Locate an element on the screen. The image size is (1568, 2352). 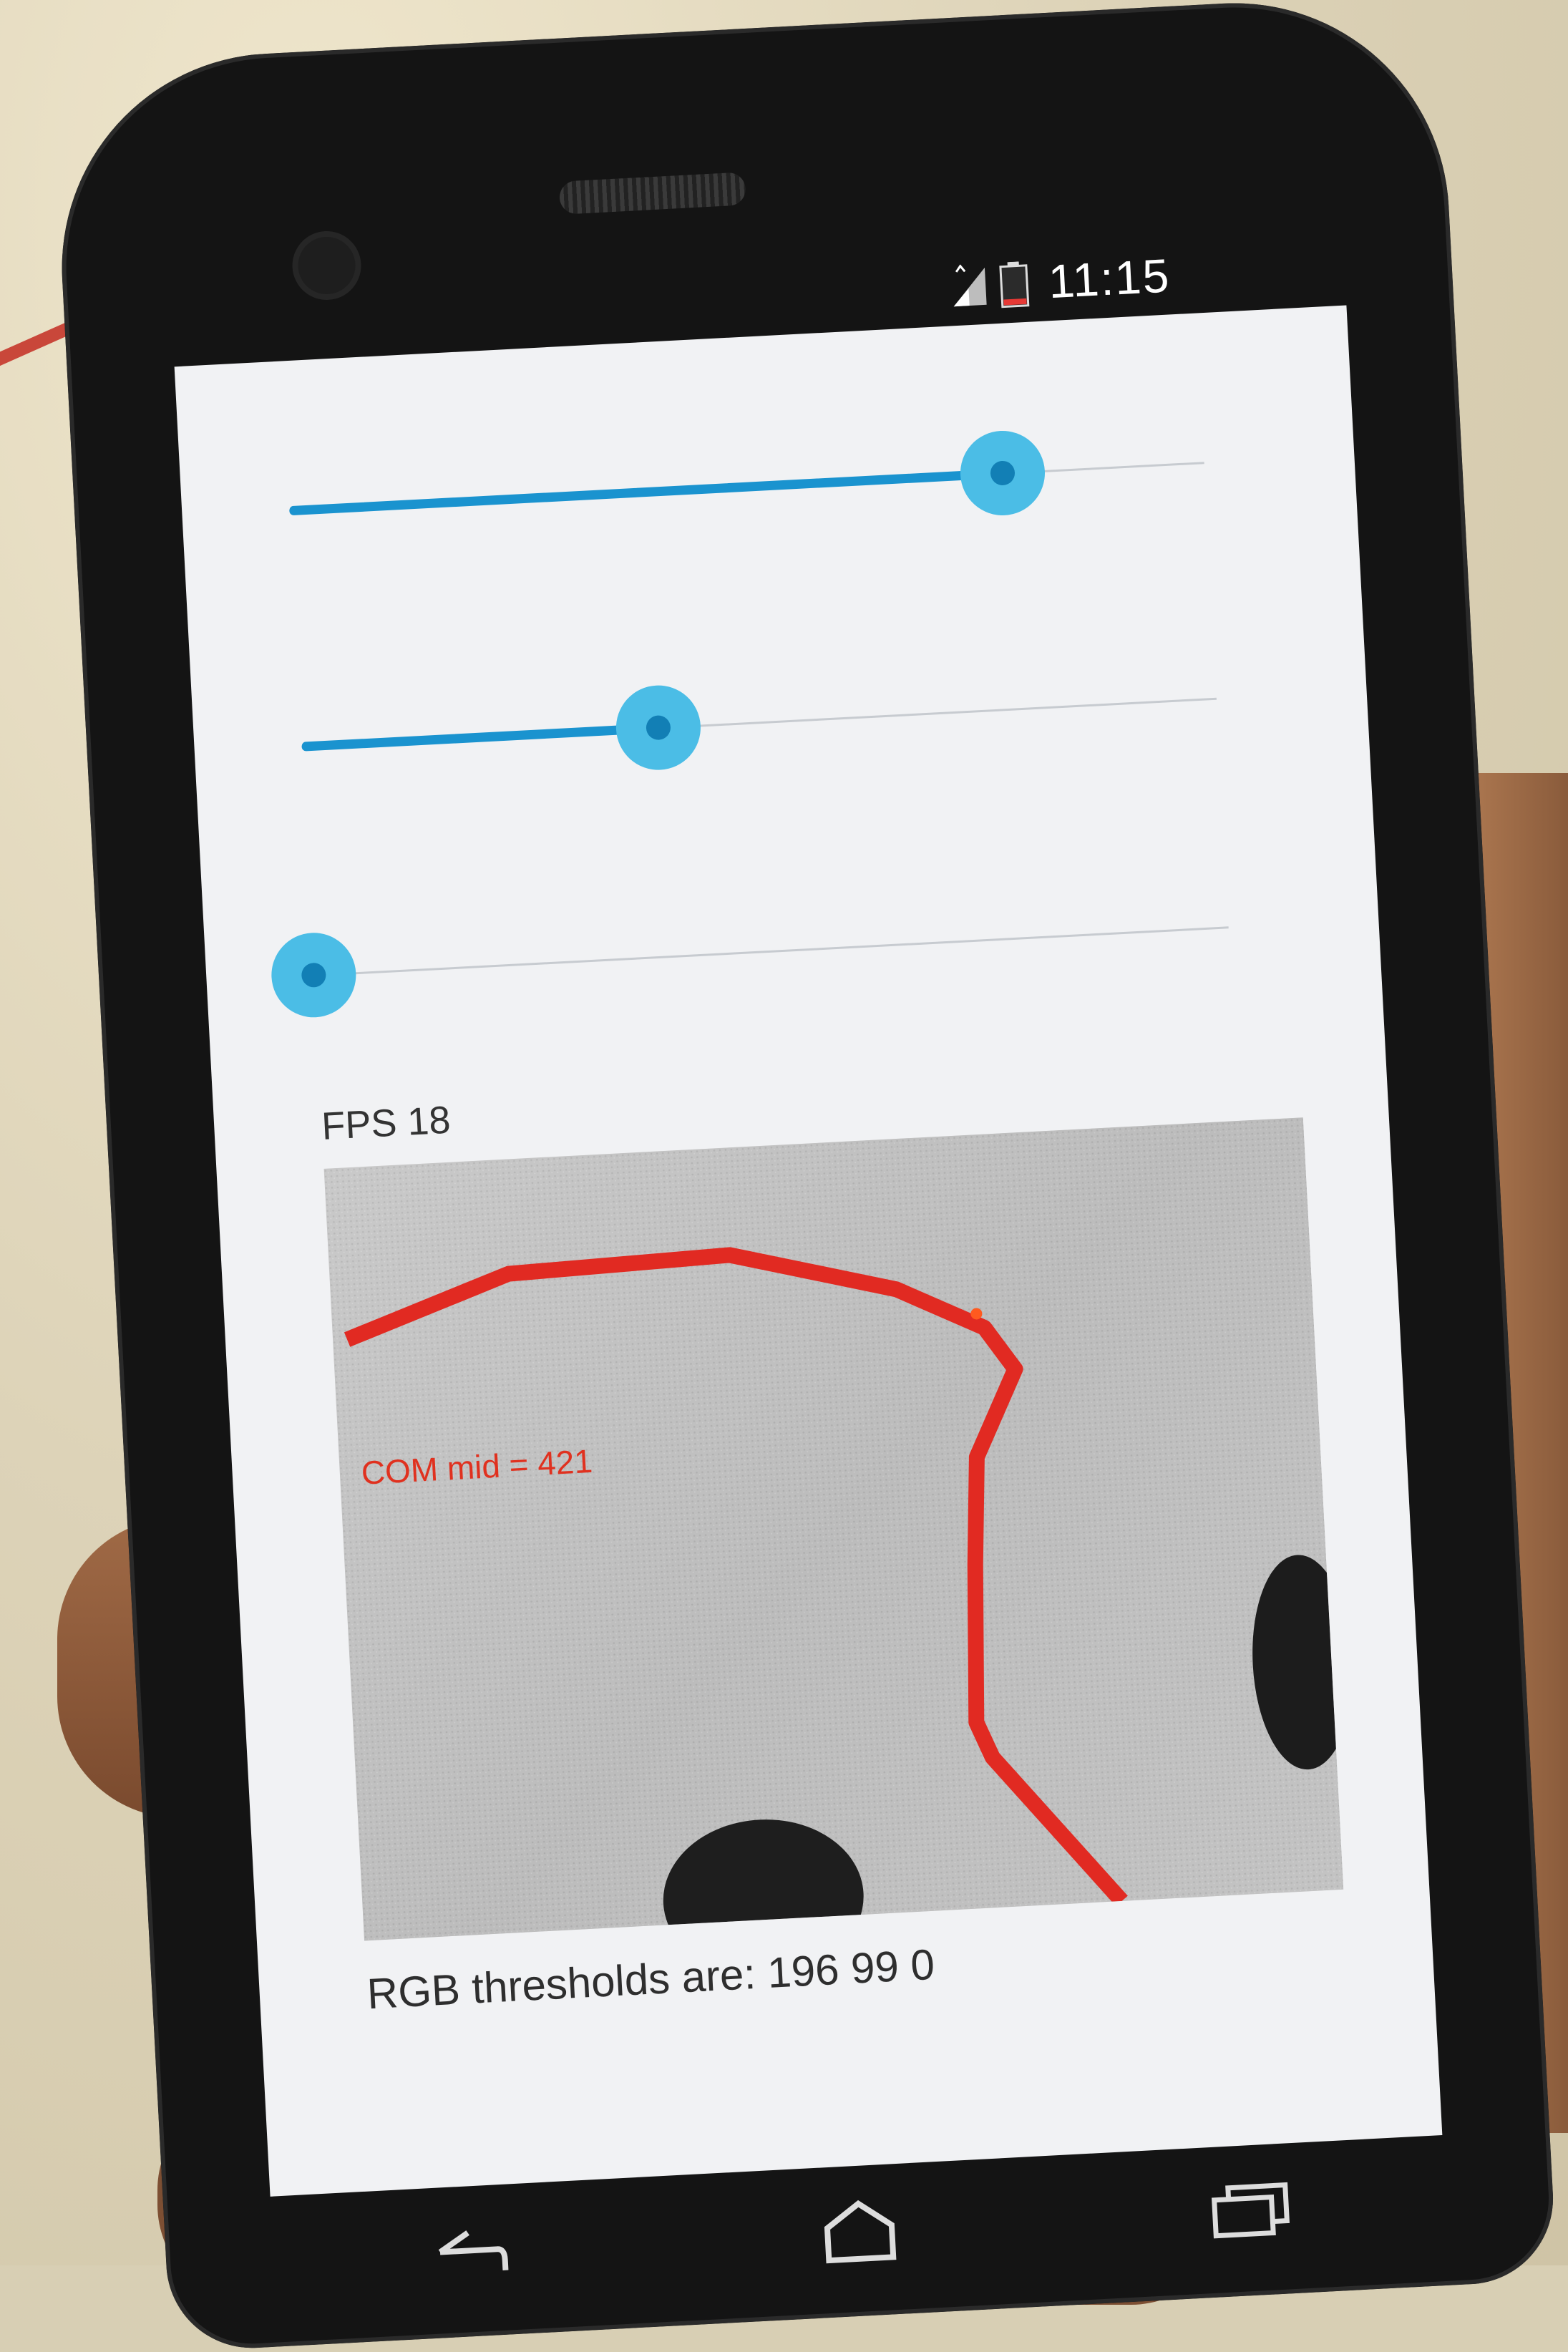
fps-label: FPS 18 is located at coordinates (386, 1123).